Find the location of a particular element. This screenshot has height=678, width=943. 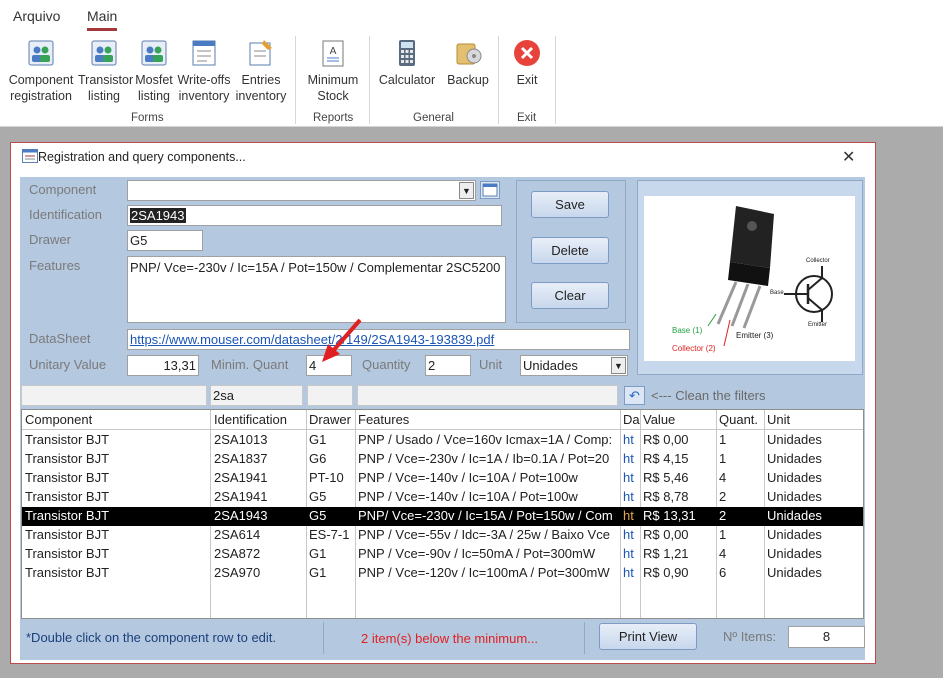

close-circle-icon is located at coordinates (527, 53).